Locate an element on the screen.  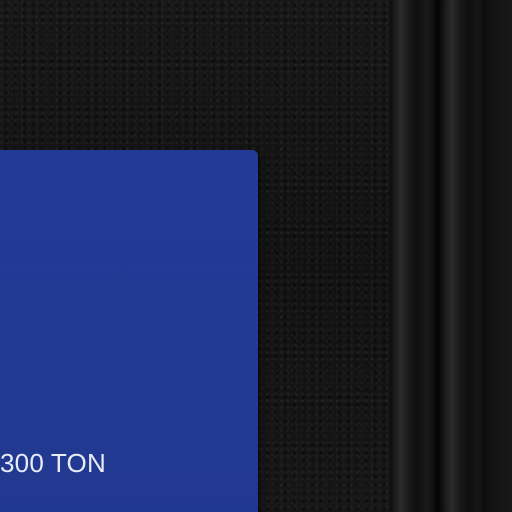
vertical-trim-strip-left is located at coordinates (413, 256).